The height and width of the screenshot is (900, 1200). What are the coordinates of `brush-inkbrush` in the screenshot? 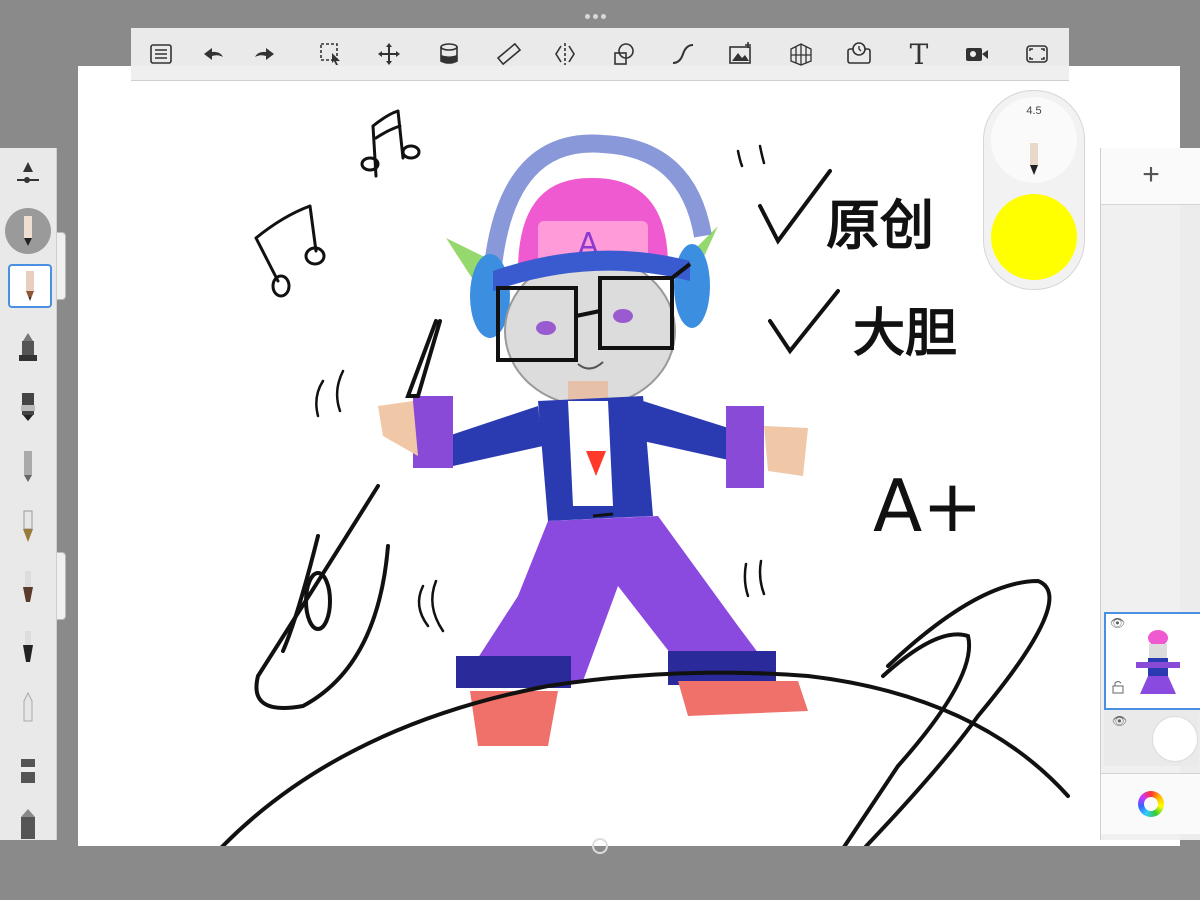 It's located at (28, 646).